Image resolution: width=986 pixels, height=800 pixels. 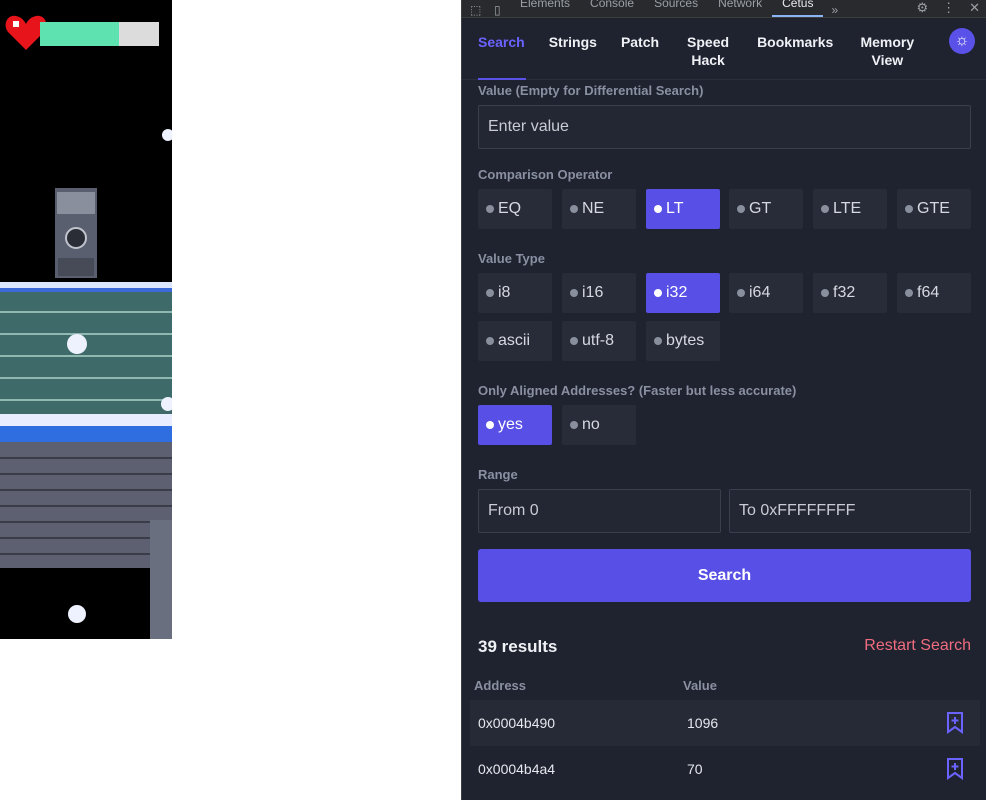 I want to click on column-header-address: Address, so click(x=500, y=685).